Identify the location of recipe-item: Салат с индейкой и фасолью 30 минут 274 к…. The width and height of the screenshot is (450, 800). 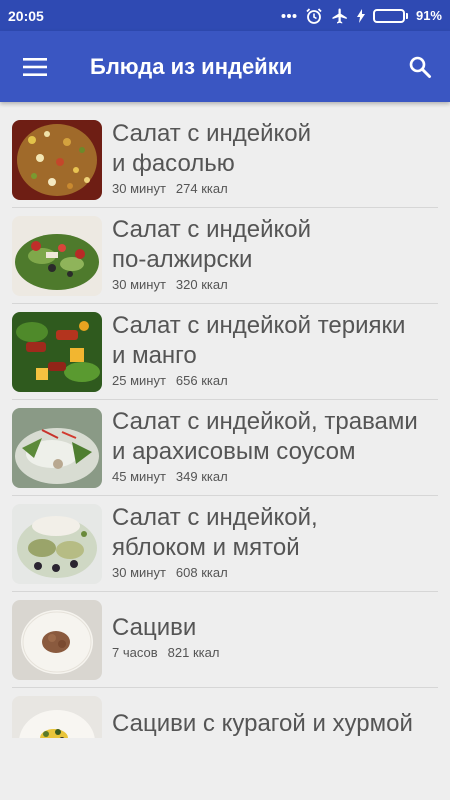
(225, 160).